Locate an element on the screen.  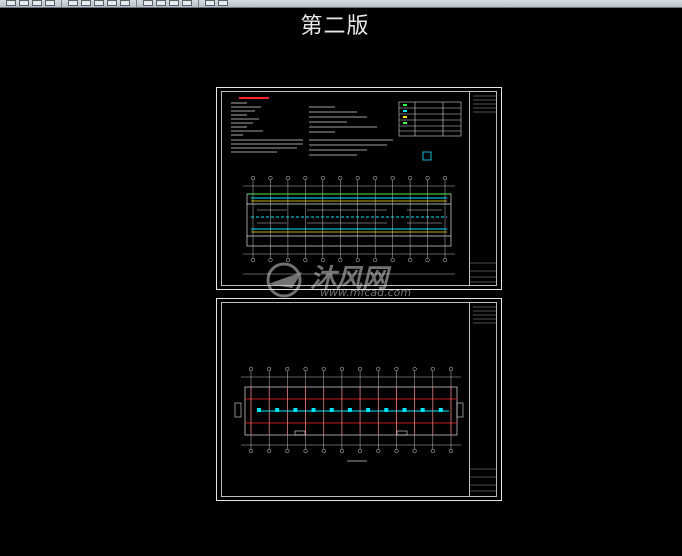
tool-palettes-icon is located at coordinates (174, 3).